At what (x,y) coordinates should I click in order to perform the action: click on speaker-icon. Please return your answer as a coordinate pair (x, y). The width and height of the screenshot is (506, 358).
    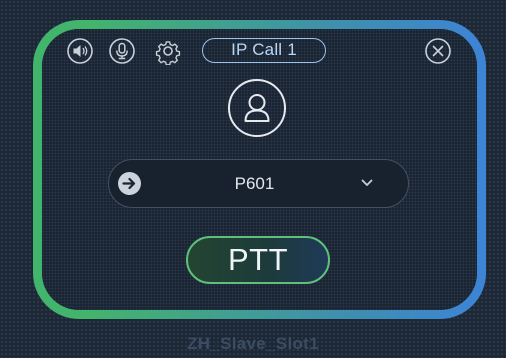
    Looking at the image, I should click on (80, 51).